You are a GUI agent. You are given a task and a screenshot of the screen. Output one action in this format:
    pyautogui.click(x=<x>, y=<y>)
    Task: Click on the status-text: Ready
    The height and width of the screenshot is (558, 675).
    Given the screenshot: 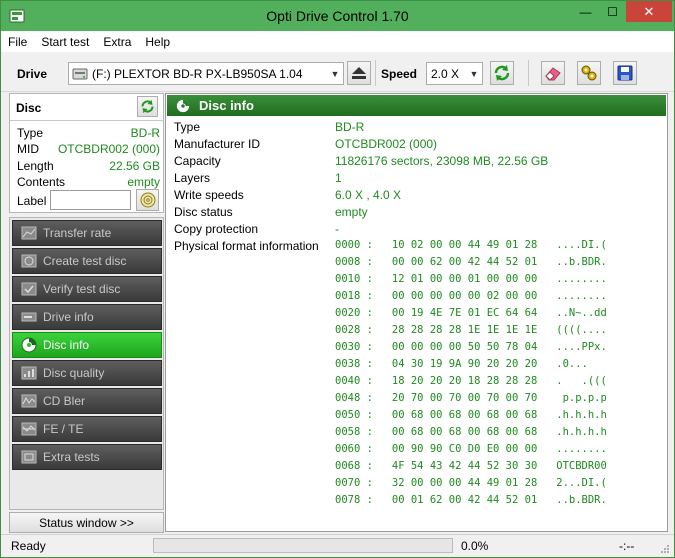 What is the action you would take?
    pyautogui.click(x=28, y=546)
    